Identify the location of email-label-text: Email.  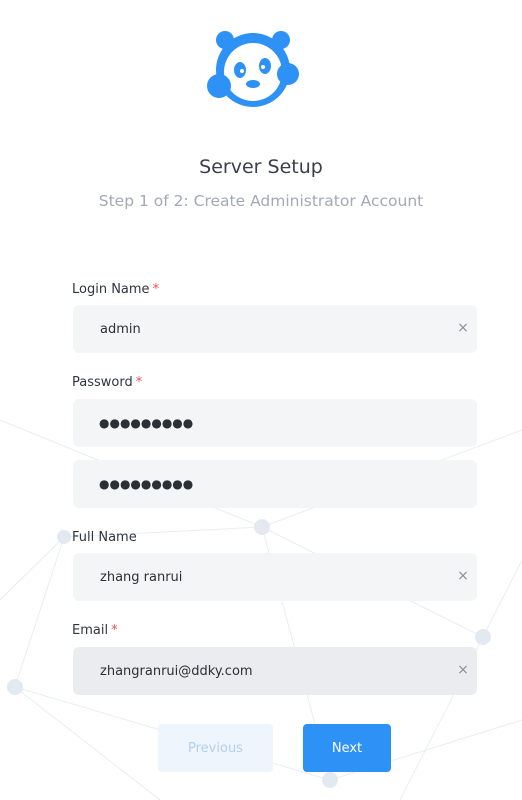
(90, 630).